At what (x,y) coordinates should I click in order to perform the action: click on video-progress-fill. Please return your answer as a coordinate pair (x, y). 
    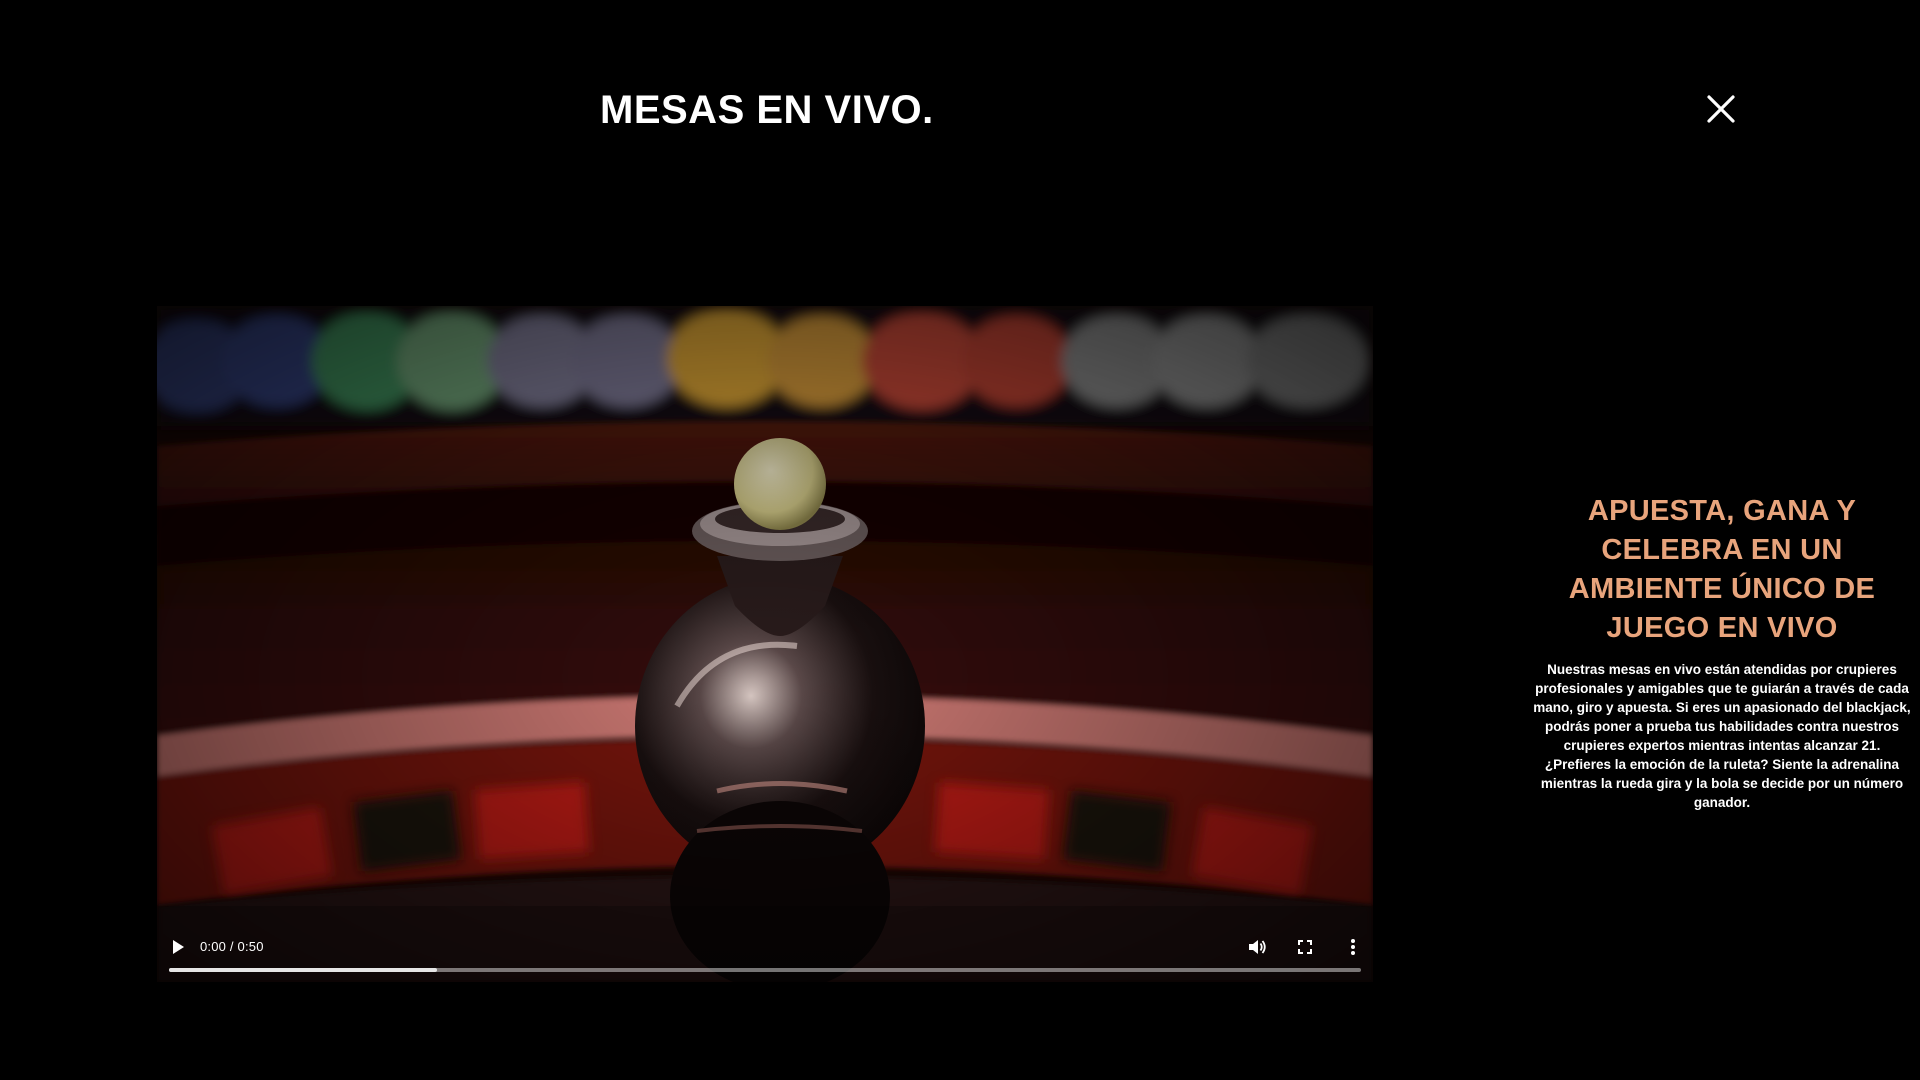
    Looking at the image, I should click on (303, 970).